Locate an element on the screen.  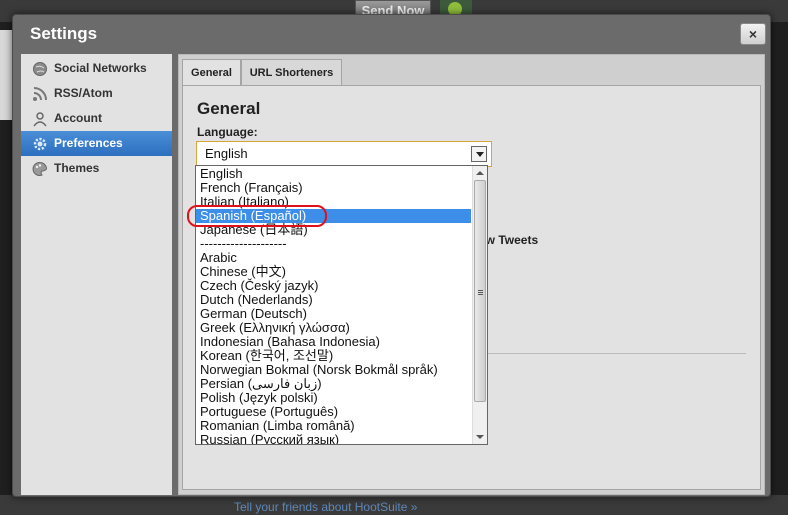
sidebar-item-preferences: Preferences is located at coordinates (96, 143).